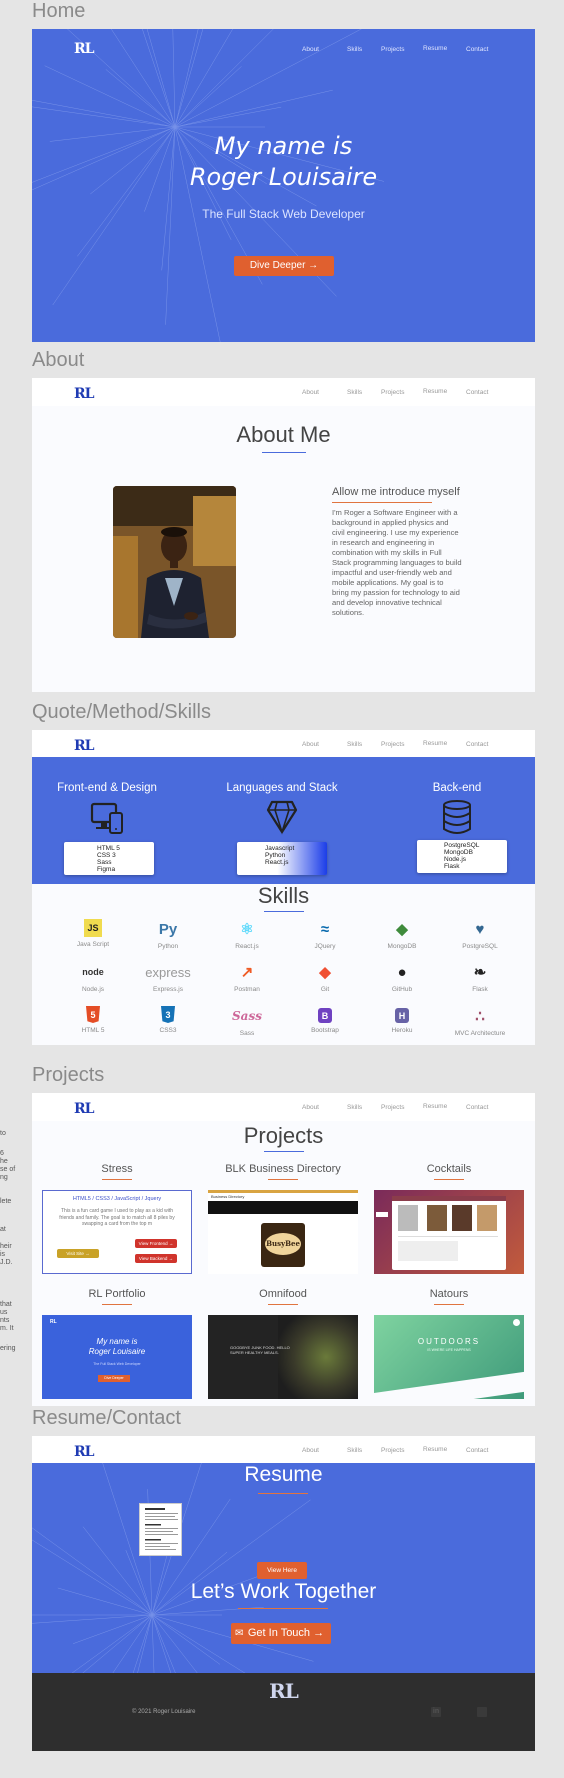  What do you see at coordinates (458, 852) in the screenshot?
I see `method-item: MongoDB` at bounding box center [458, 852].